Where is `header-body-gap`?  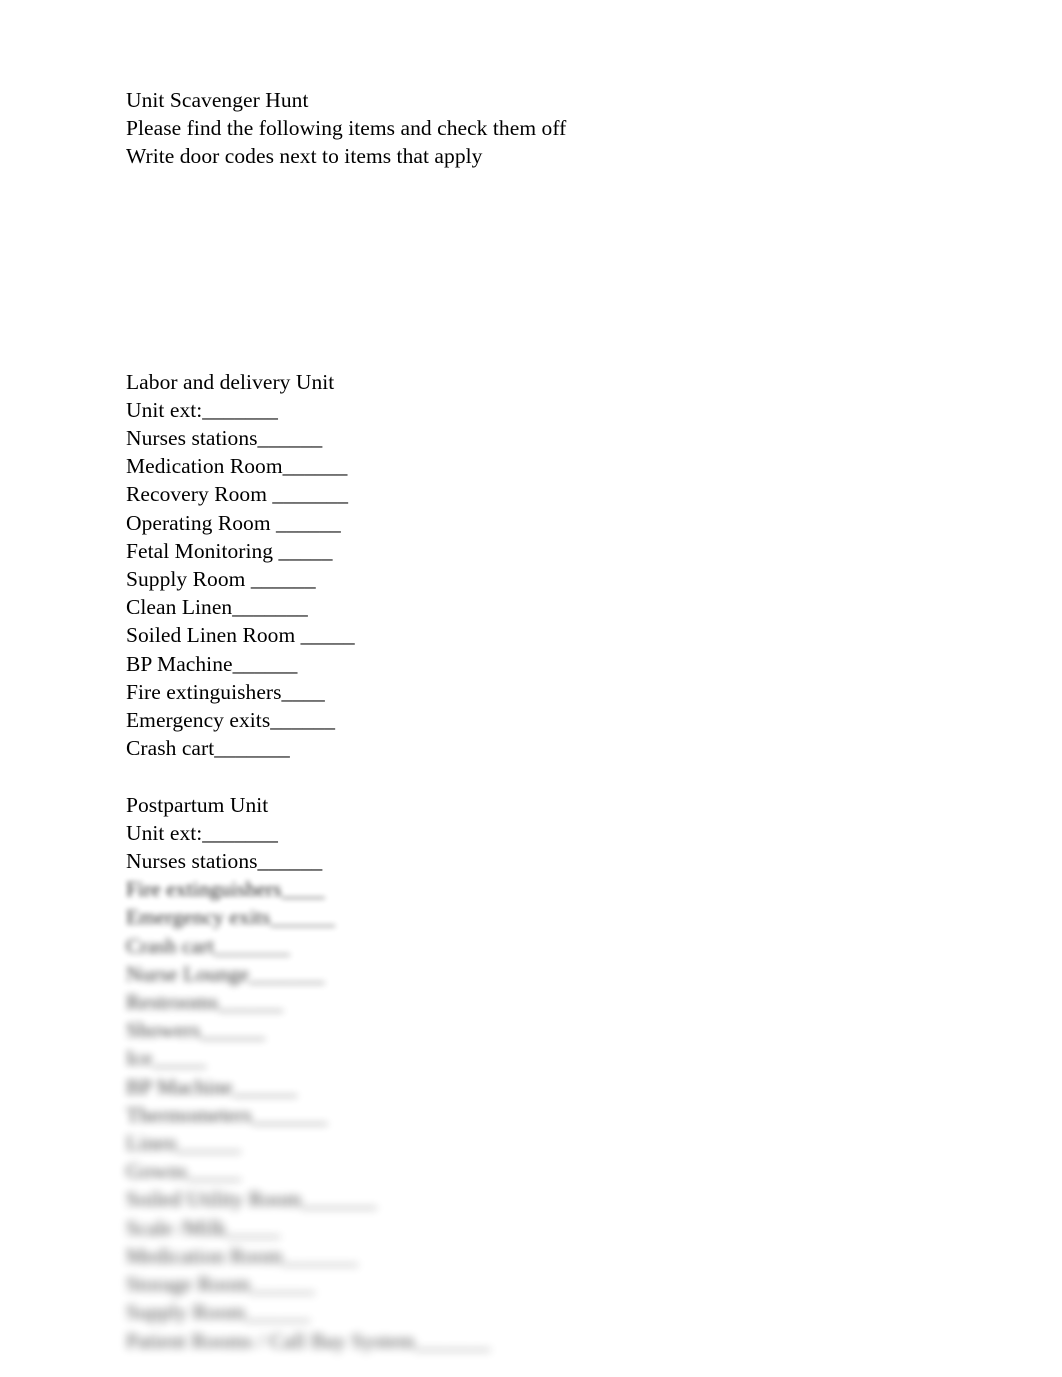 header-body-gap is located at coordinates (536, 269).